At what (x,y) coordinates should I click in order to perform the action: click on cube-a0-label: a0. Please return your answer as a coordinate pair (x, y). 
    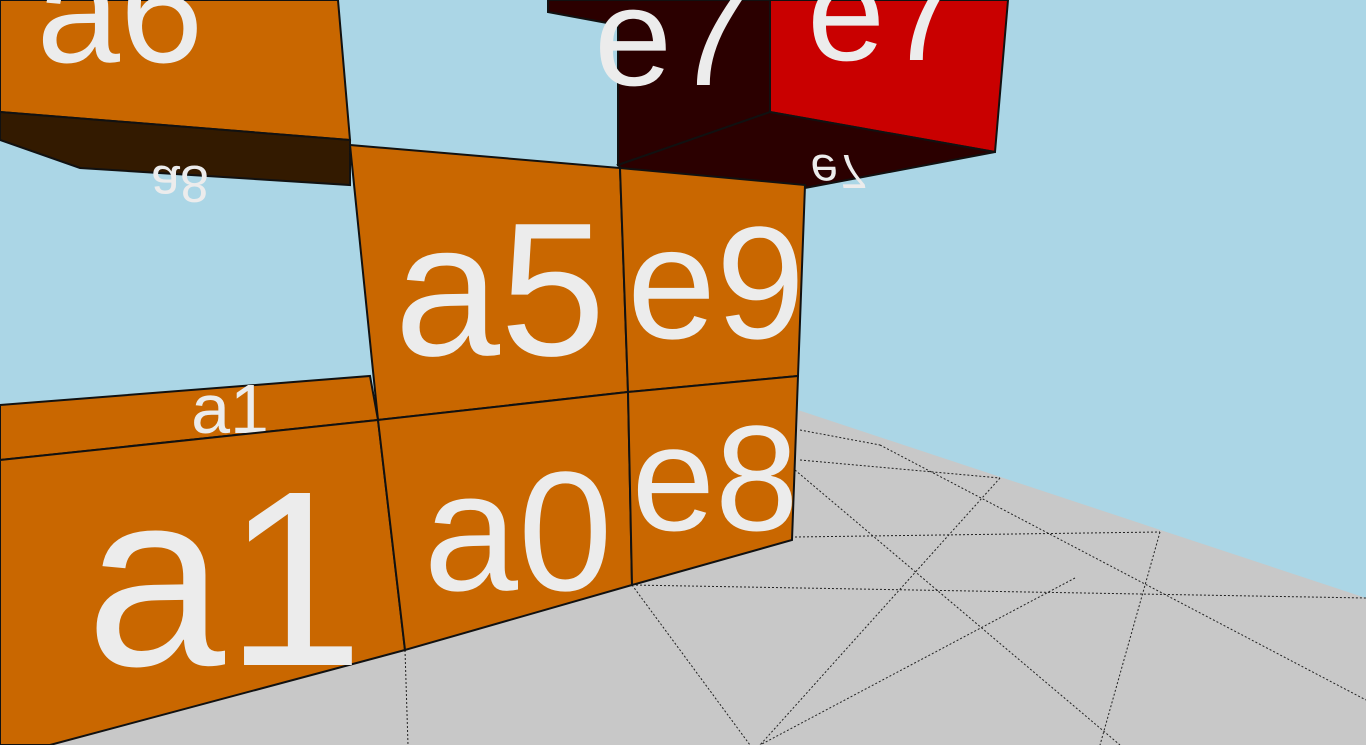
    Looking at the image, I should click on (517, 532).